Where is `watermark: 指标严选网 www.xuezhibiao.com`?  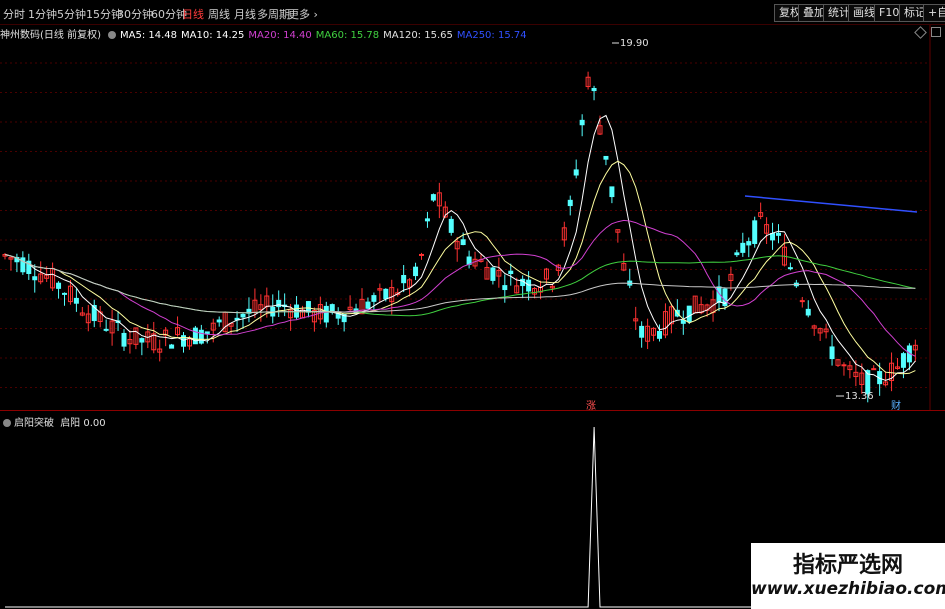 watermark: 指标严选网 www.xuezhibiao.com is located at coordinates (848, 576).